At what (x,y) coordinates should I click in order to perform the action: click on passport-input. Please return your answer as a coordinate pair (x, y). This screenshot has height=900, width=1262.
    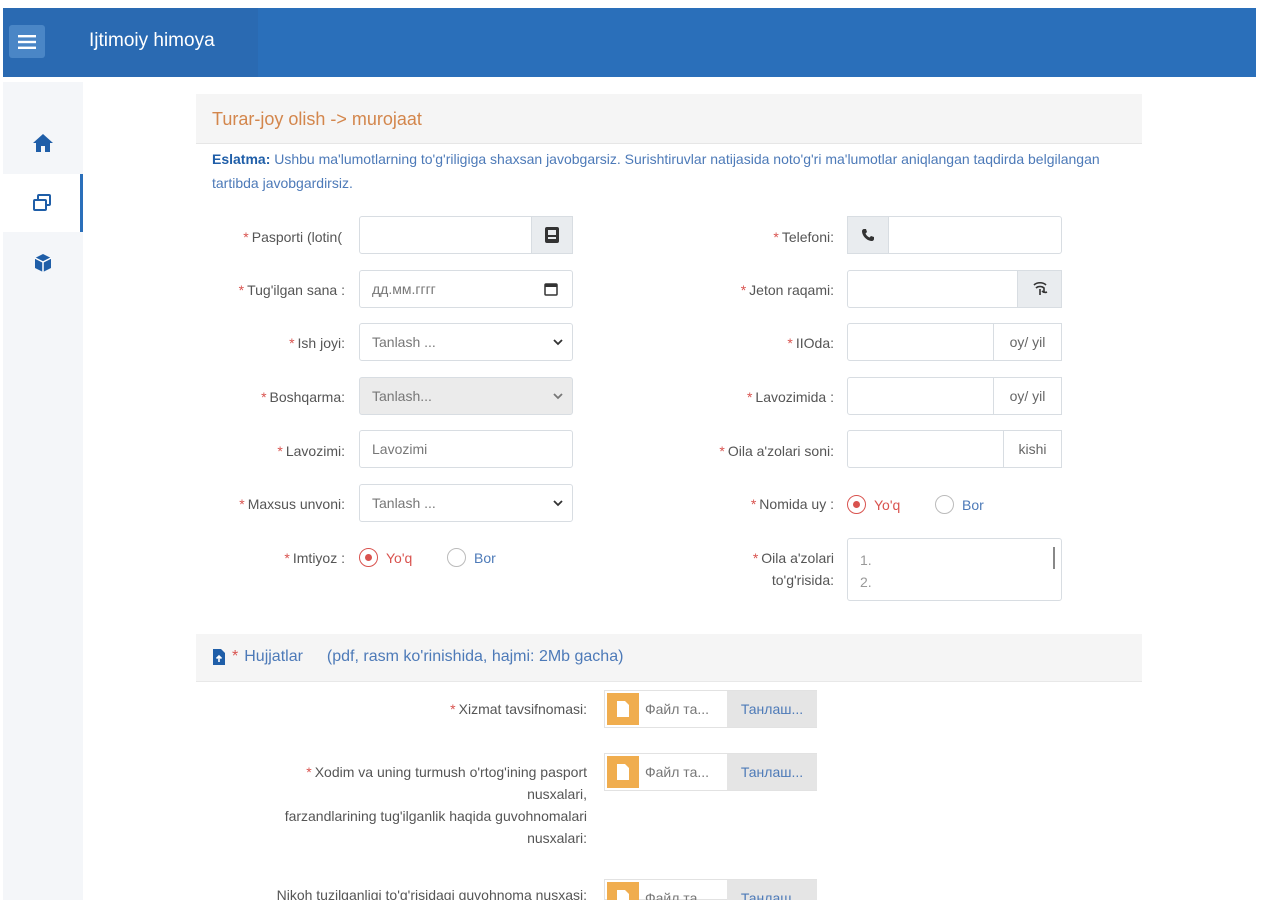
    Looking at the image, I should click on (466, 235).